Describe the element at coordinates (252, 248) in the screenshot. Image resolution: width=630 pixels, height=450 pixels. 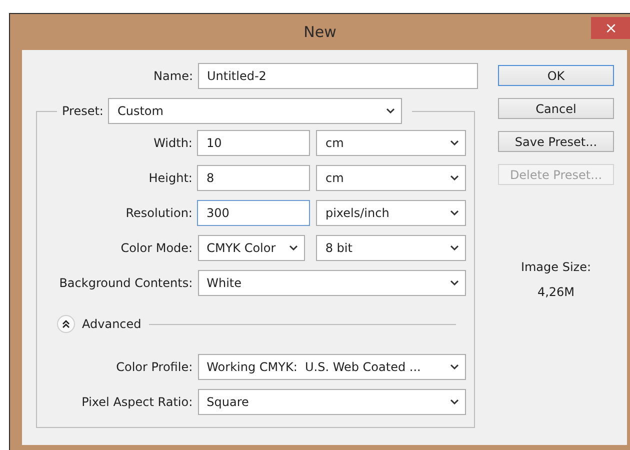
I see `mode-dropdown: CMYK Color` at that location.